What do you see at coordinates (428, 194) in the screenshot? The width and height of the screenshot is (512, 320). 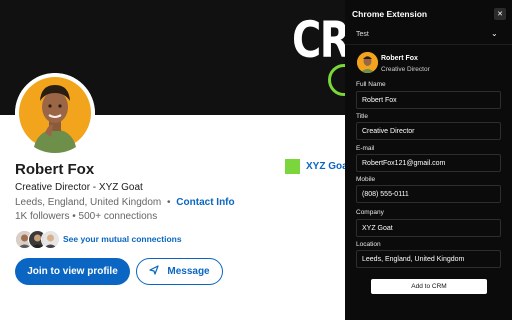 I see `mobile-field: (808) 555-0111` at bounding box center [428, 194].